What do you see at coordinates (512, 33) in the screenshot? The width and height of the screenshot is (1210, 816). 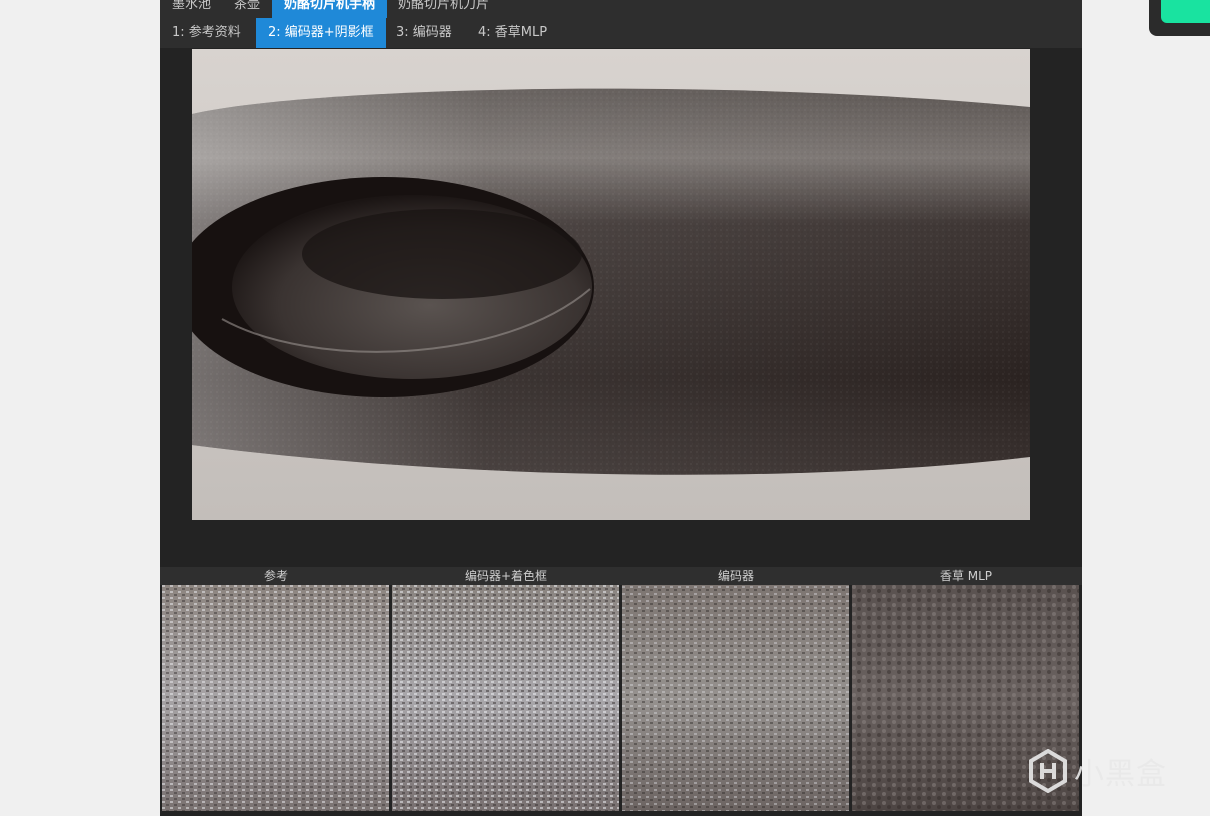 I see `tab-vanilla-mlp: 4: 香草MLP` at bounding box center [512, 33].